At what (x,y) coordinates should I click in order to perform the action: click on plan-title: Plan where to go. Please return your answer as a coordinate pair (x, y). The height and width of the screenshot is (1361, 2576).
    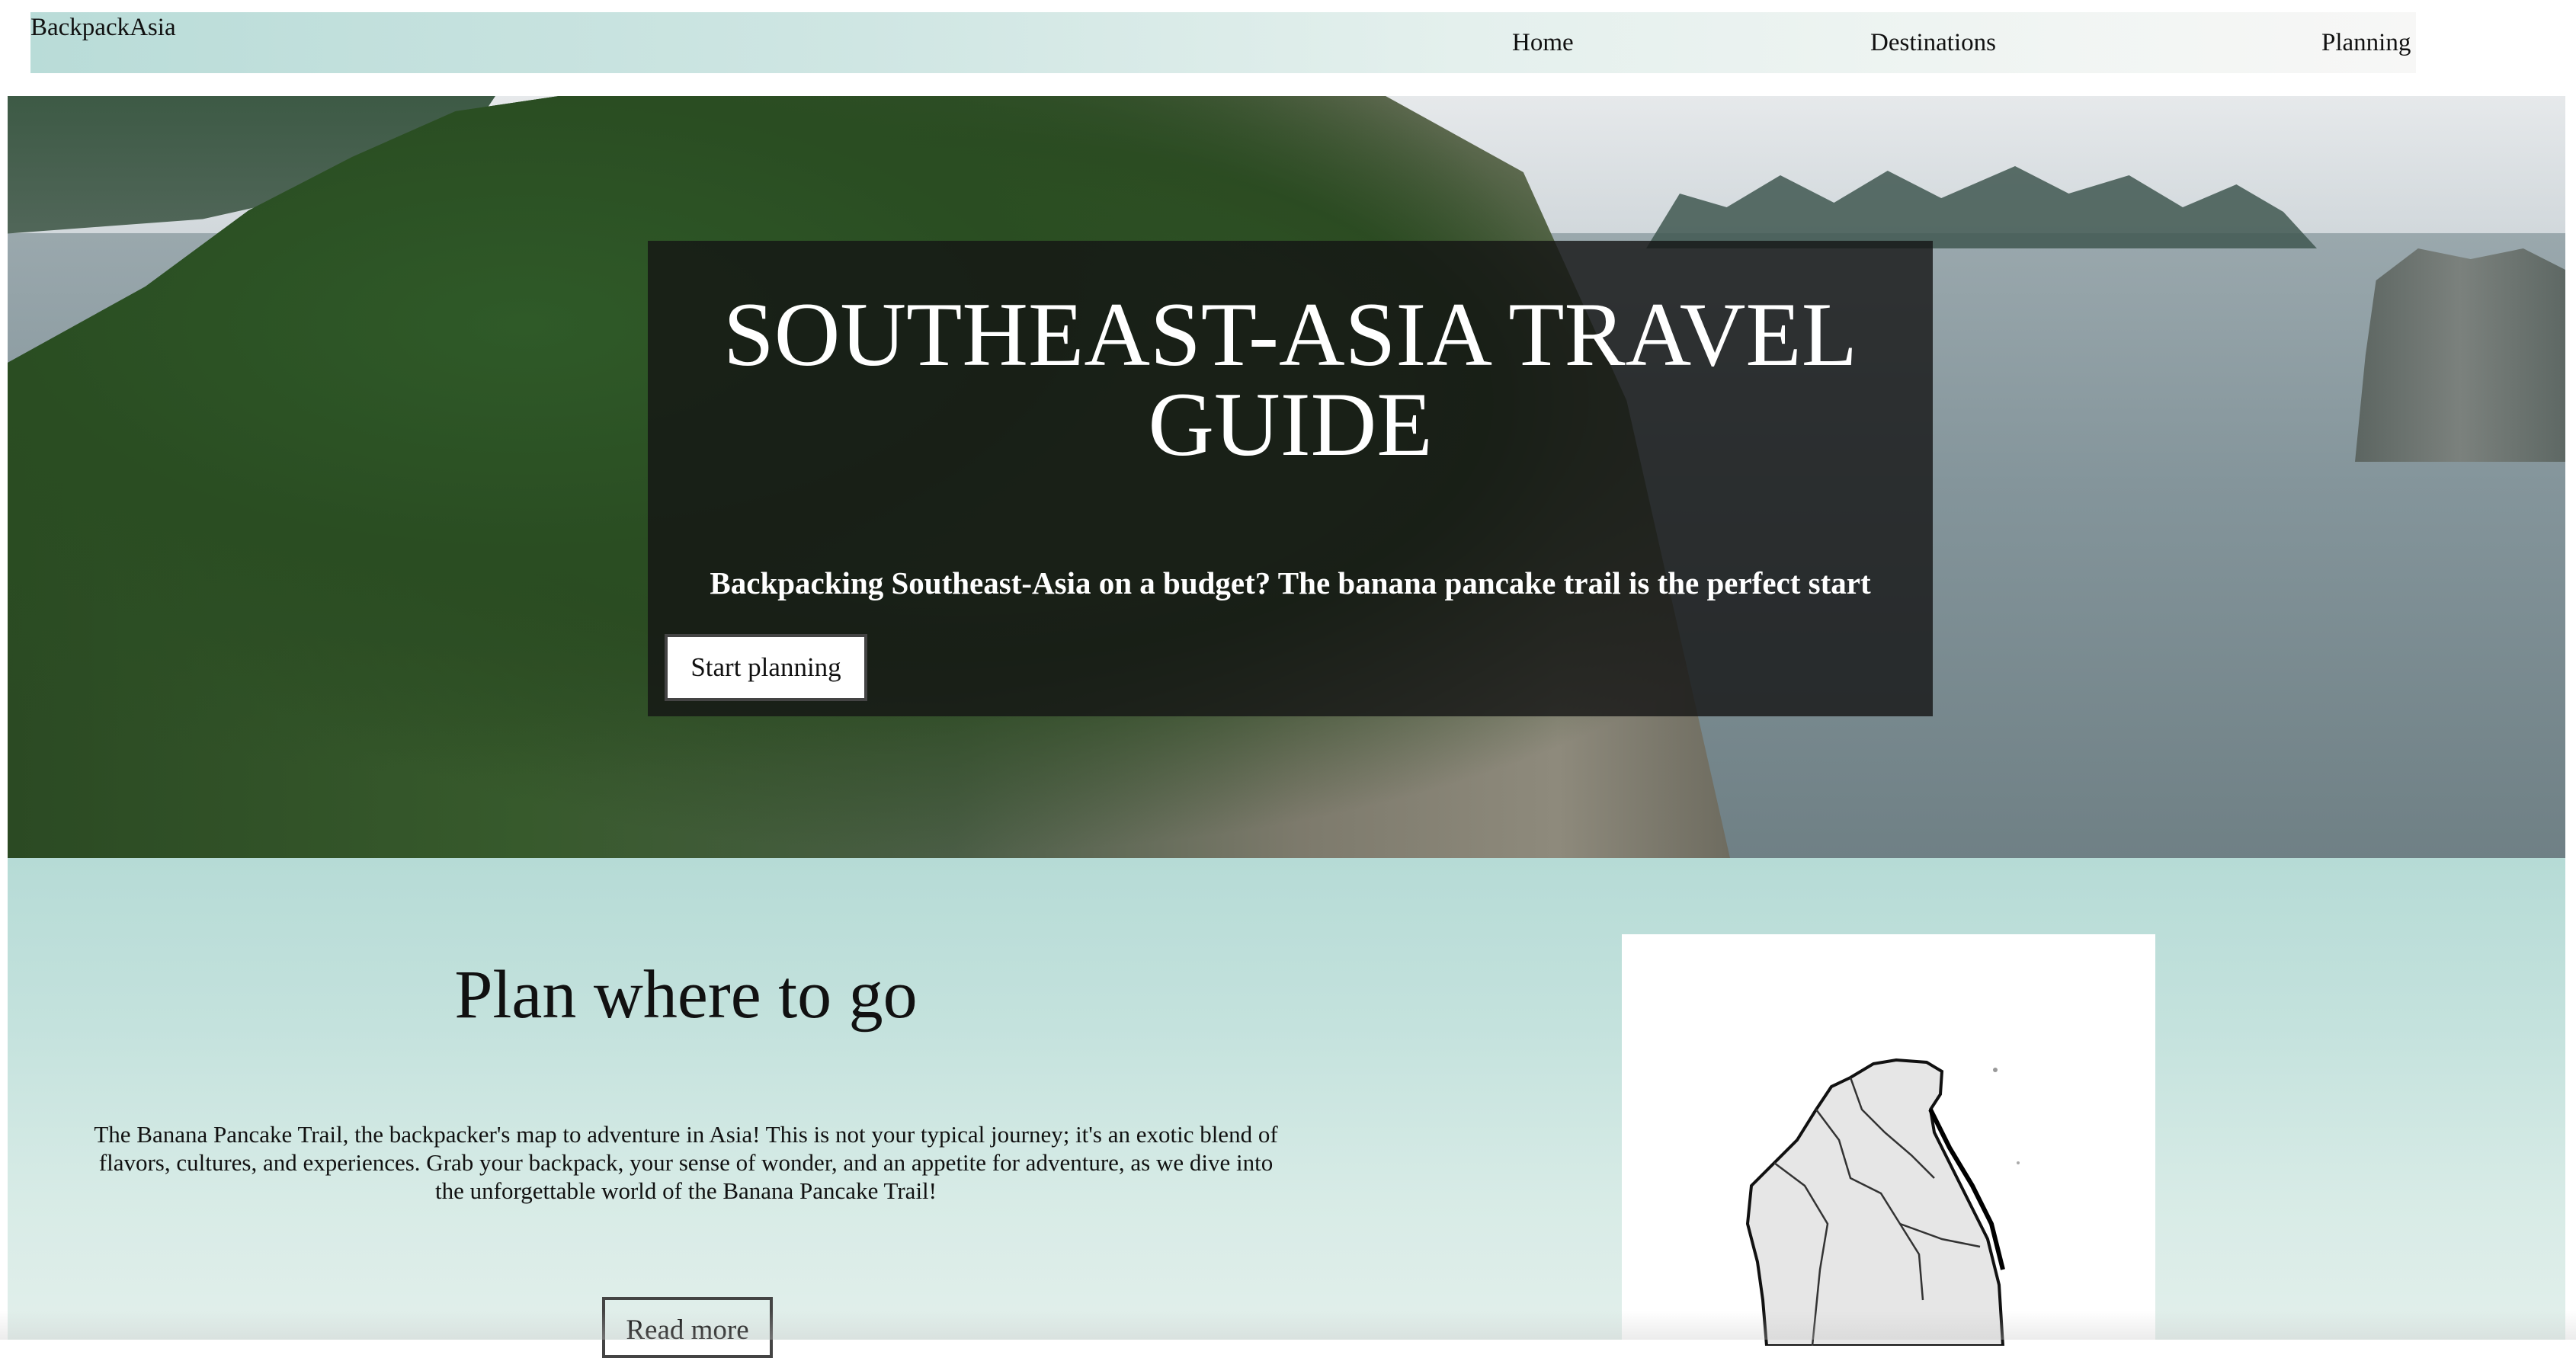
    Looking at the image, I should click on (686, 995).